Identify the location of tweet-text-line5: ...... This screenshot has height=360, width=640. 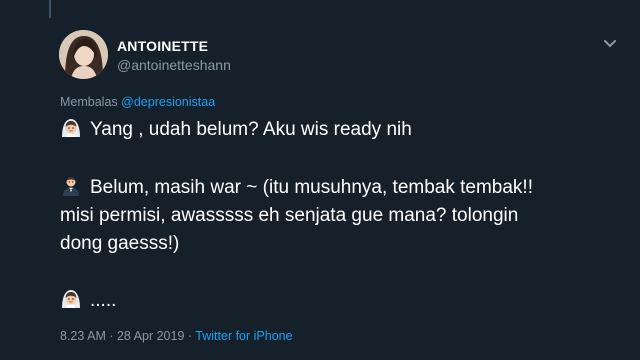
(103, 300).